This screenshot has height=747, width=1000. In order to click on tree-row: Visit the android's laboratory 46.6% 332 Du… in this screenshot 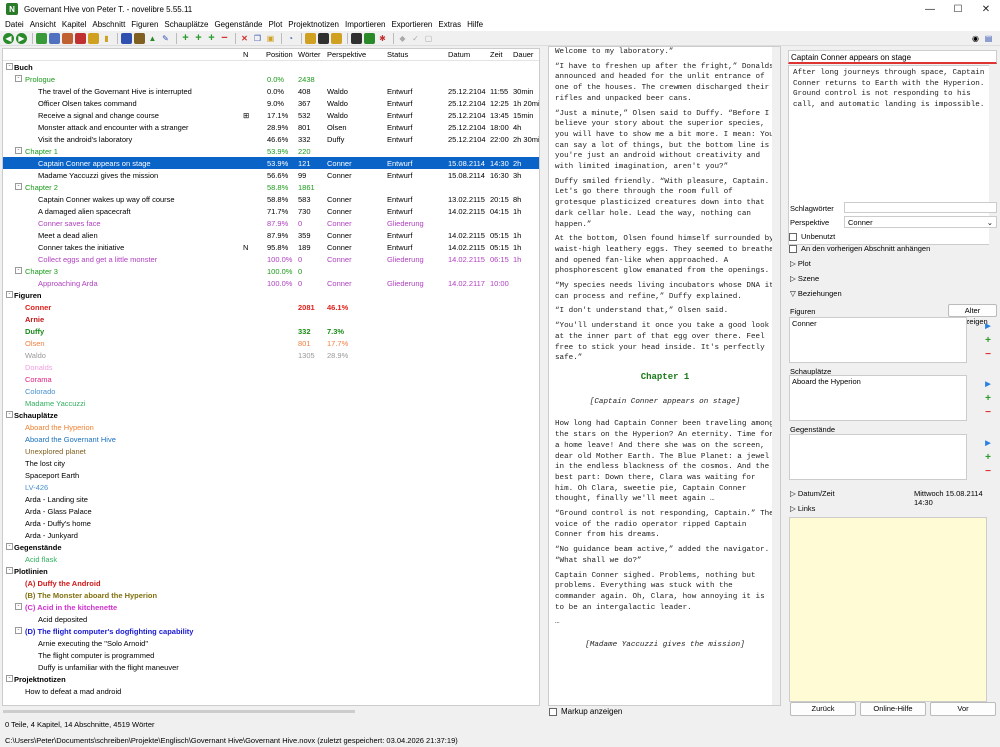, I will do `click(271, 139)`.